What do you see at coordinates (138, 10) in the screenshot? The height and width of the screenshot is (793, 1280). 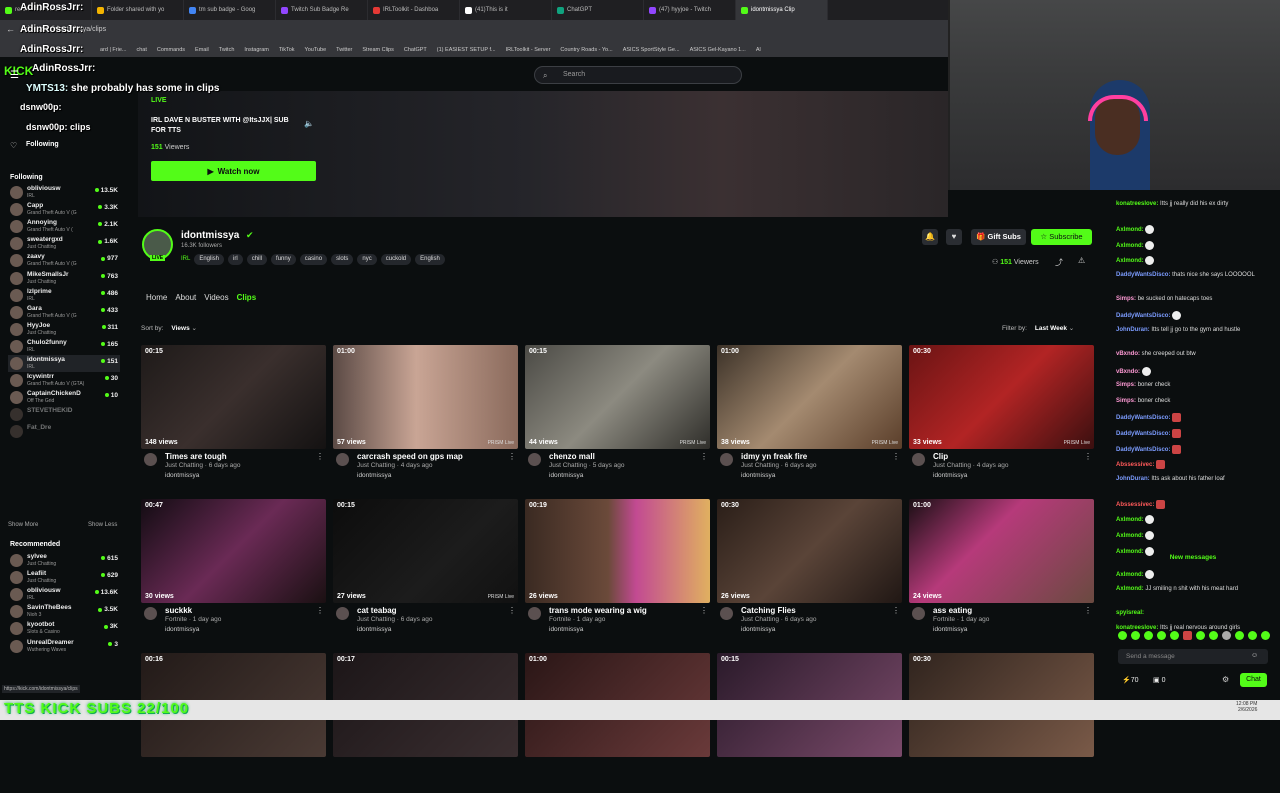 I see `browser-tab: Folder shared with yo` at bounding box center [138, 10].